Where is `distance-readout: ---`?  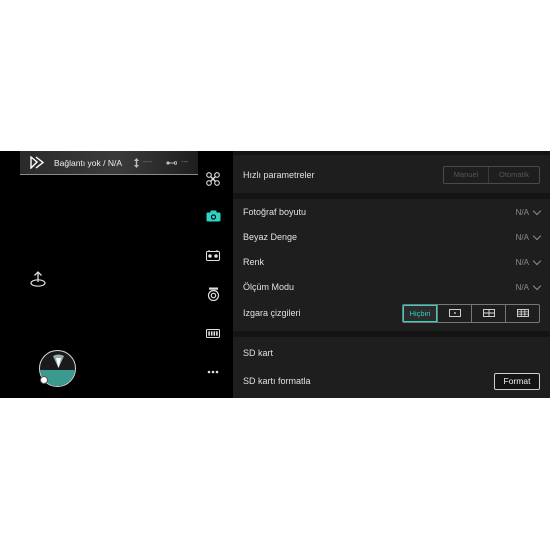
distance-readout: --- is located at coordinates (177, 162).